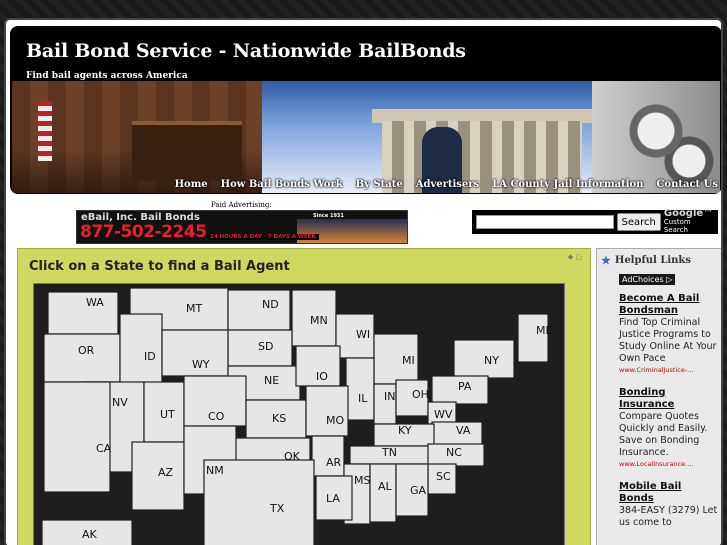 The height and width of the screenshot is (545, 727). Describe the element at coordinates (77, 437) in the screenshot. I see `state-ca` at that location.